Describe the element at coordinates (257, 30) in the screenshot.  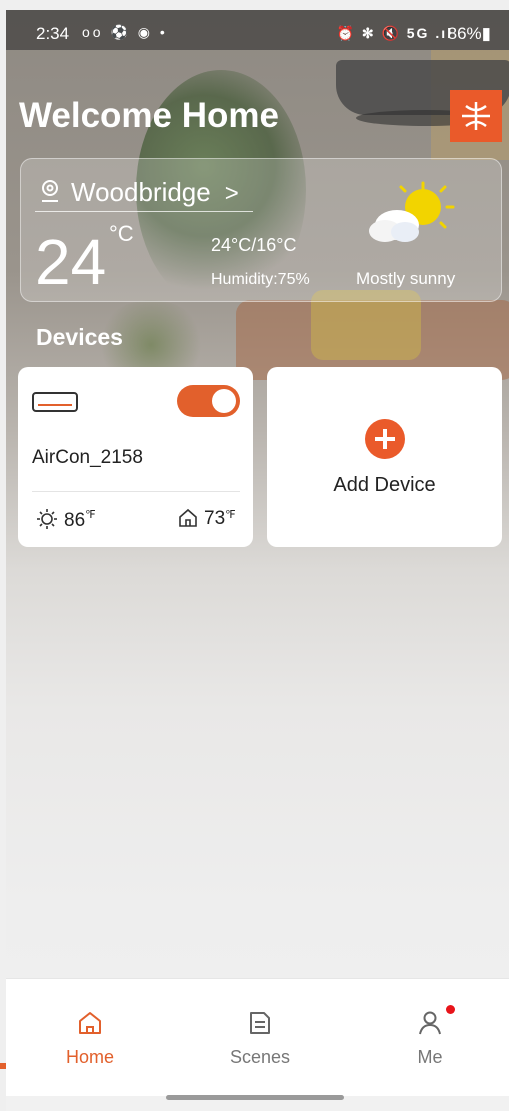
I see `status-bar: 2:34 oo ⚽ ◉ • ⏰ ✻ 🔇 5G .ıl 86%▮` at that location.